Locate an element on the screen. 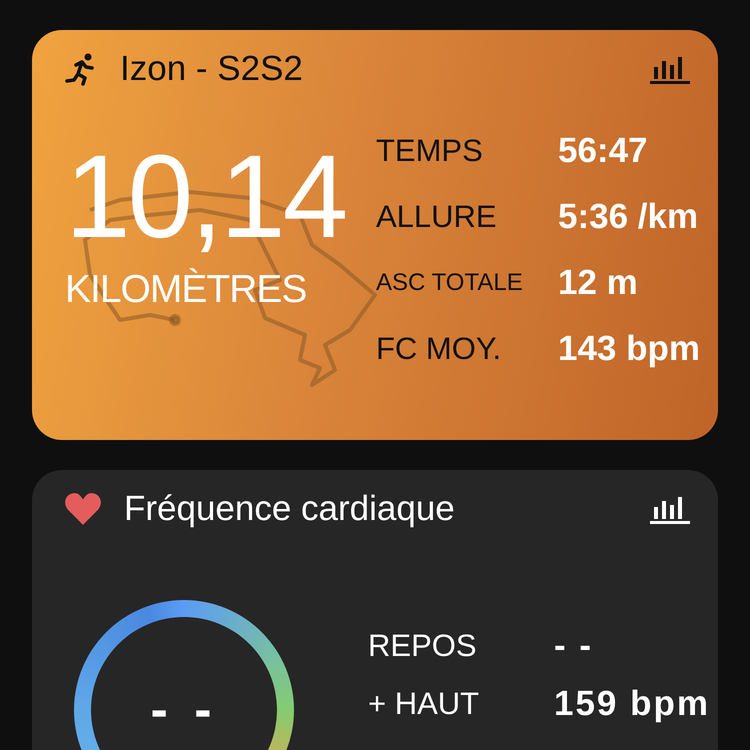 The width and height of the screenshot is (750, 750). stat-label: TEMPS is located at coordinates (430, 151).